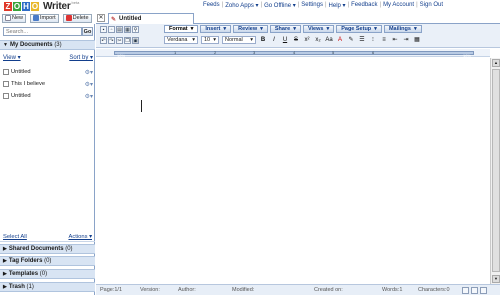 The width and height of the screenshot is (500, 295). What do you see at coordinates (47, 261) in the screenshot?
I see `tag-folders-header: ▶ Tag Folders (0)` at bounding box center [47, 261].